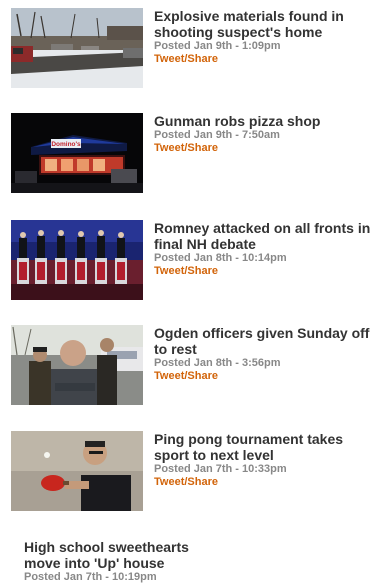  I want to click on story-posted-date: Posted Jan 9th - 1:09pm, so click(217, 46).